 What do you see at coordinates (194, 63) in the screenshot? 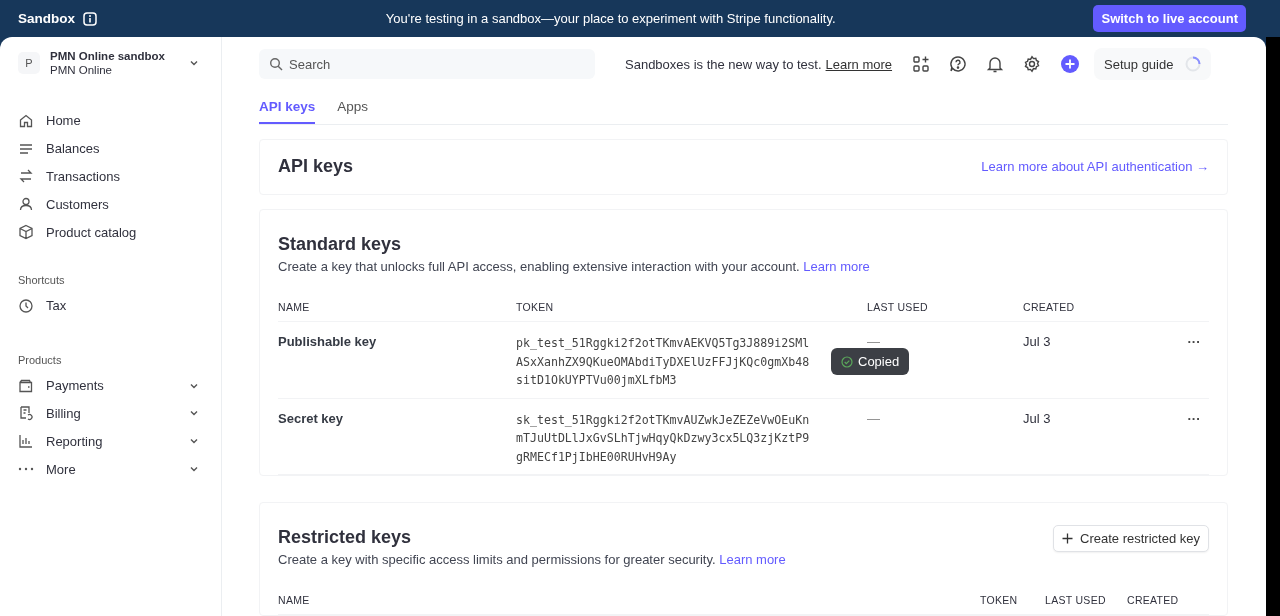
I see `chevron-down-icon` at bounding box center [194, 63].